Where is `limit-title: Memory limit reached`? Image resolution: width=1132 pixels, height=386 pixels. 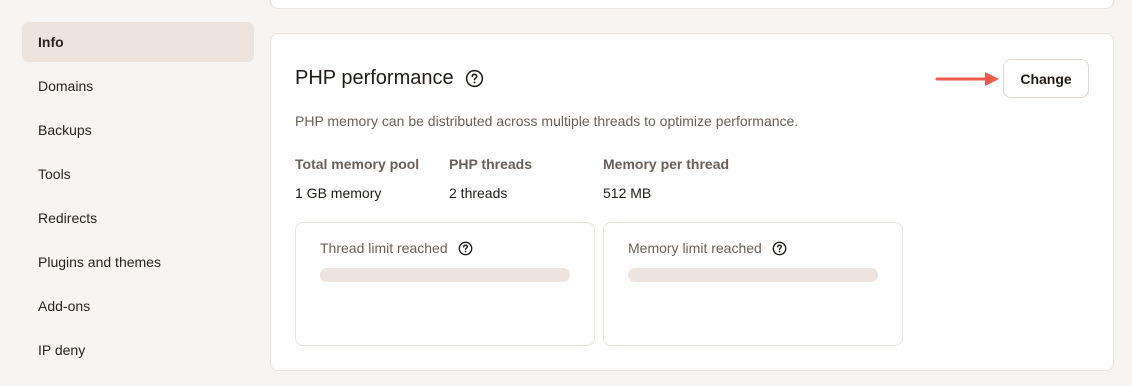 limit-title: Memory limit reached is located at coordinates (707, 248).